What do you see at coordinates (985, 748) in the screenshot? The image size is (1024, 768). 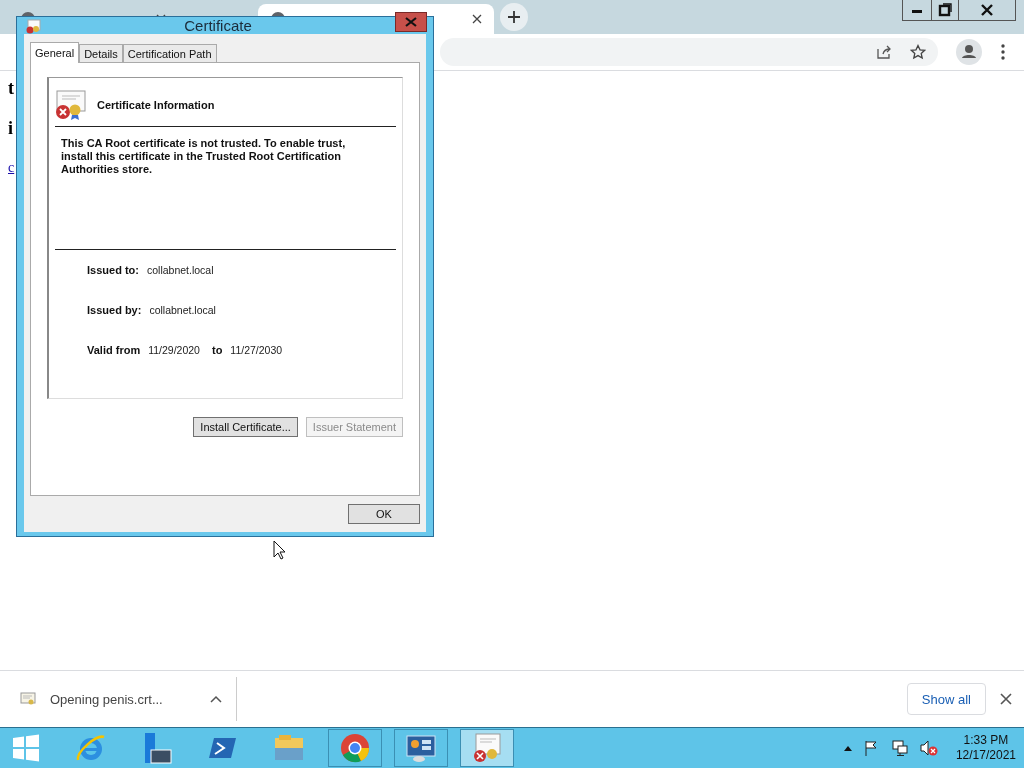 I see `clock: 1:33 PM 12/17/2021` at bounding box center [985, 748].